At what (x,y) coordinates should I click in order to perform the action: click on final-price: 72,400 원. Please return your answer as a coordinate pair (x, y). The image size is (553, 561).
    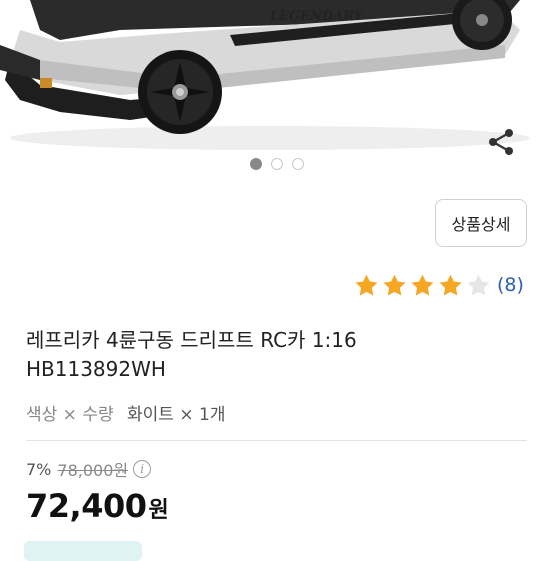
    Looking at the image, I should click on (97, 506).